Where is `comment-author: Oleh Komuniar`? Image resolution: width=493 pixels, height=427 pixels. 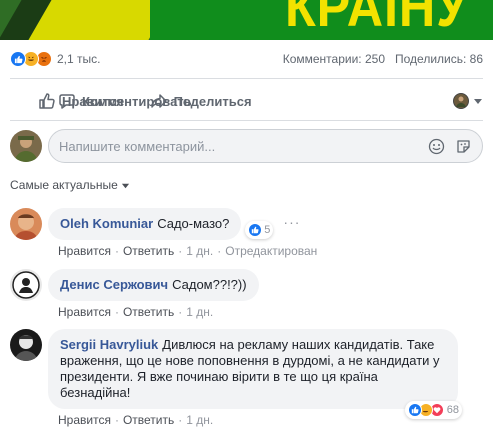 comment-author: Oleh Komuniar is located at coordinates (106, 223).